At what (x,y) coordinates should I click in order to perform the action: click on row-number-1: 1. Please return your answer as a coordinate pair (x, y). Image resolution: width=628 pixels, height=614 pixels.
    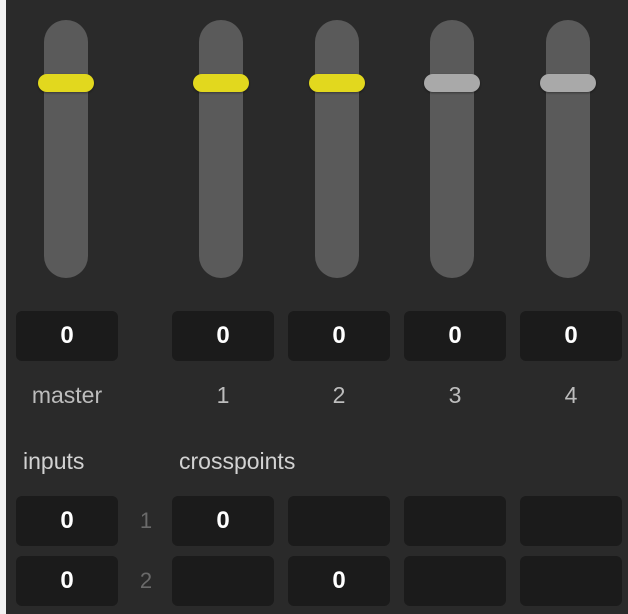
    Looking at the image, I should click on (146, 520).